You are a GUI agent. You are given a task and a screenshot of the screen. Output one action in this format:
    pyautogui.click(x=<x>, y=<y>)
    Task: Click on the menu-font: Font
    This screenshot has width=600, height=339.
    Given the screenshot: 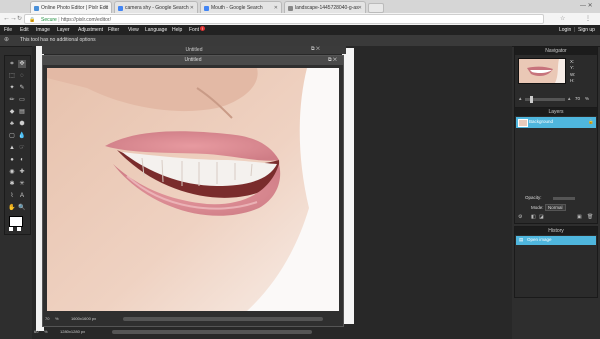 What is the action you would take?
    pyautogui.click(x=194, y=30)
    